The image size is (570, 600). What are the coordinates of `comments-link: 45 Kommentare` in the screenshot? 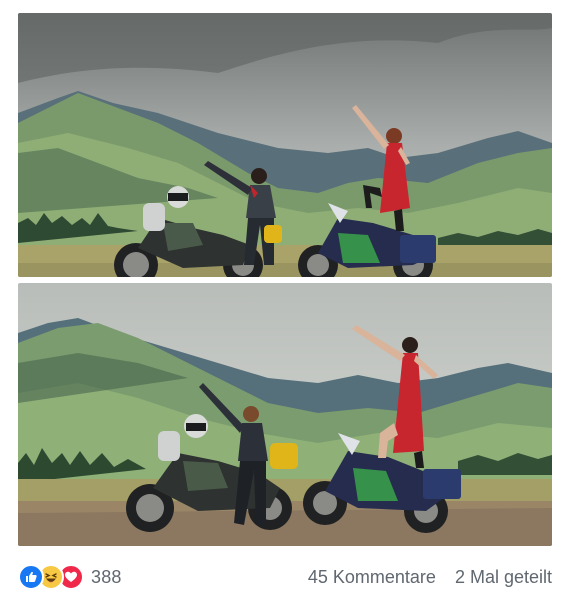 It's located at (372, 577).